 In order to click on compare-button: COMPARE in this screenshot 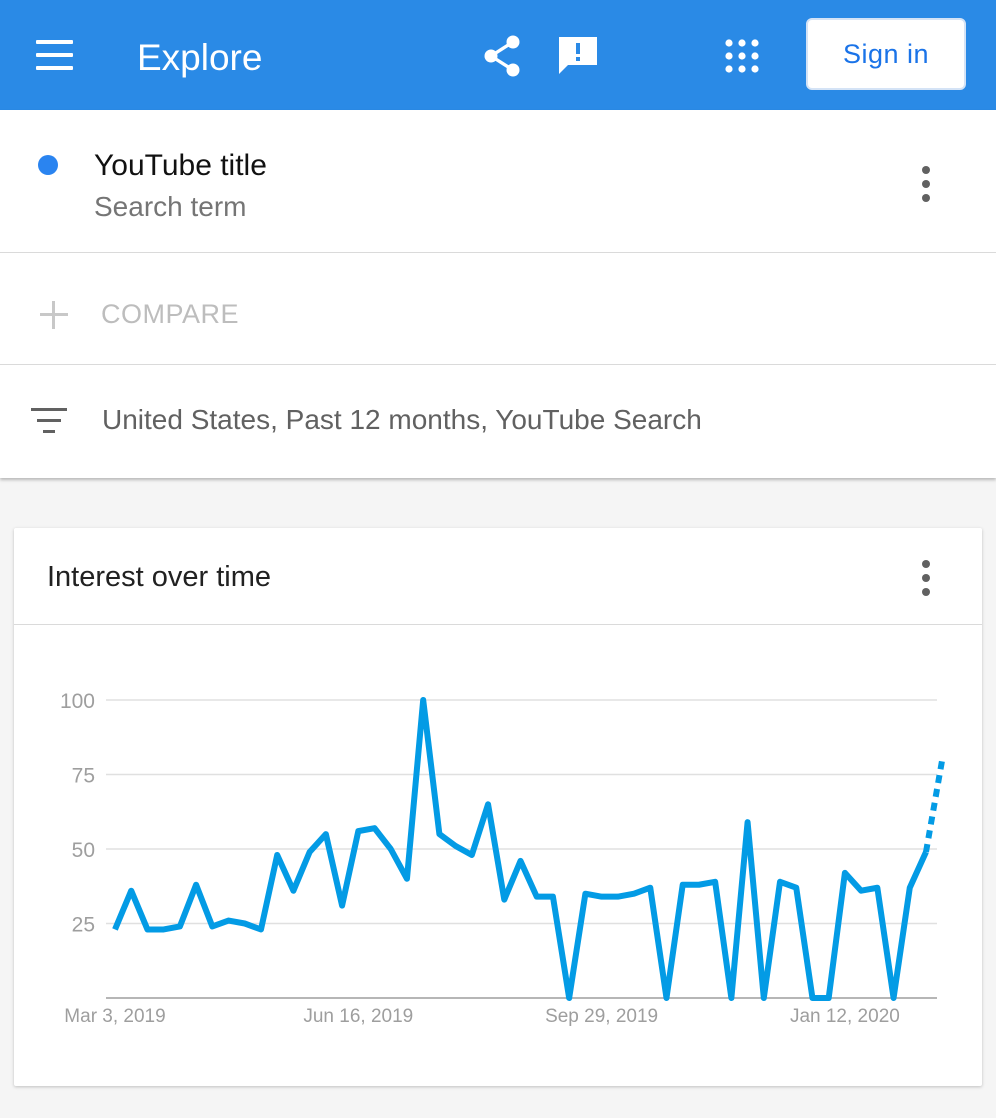, I will do `click(498, 309)`.